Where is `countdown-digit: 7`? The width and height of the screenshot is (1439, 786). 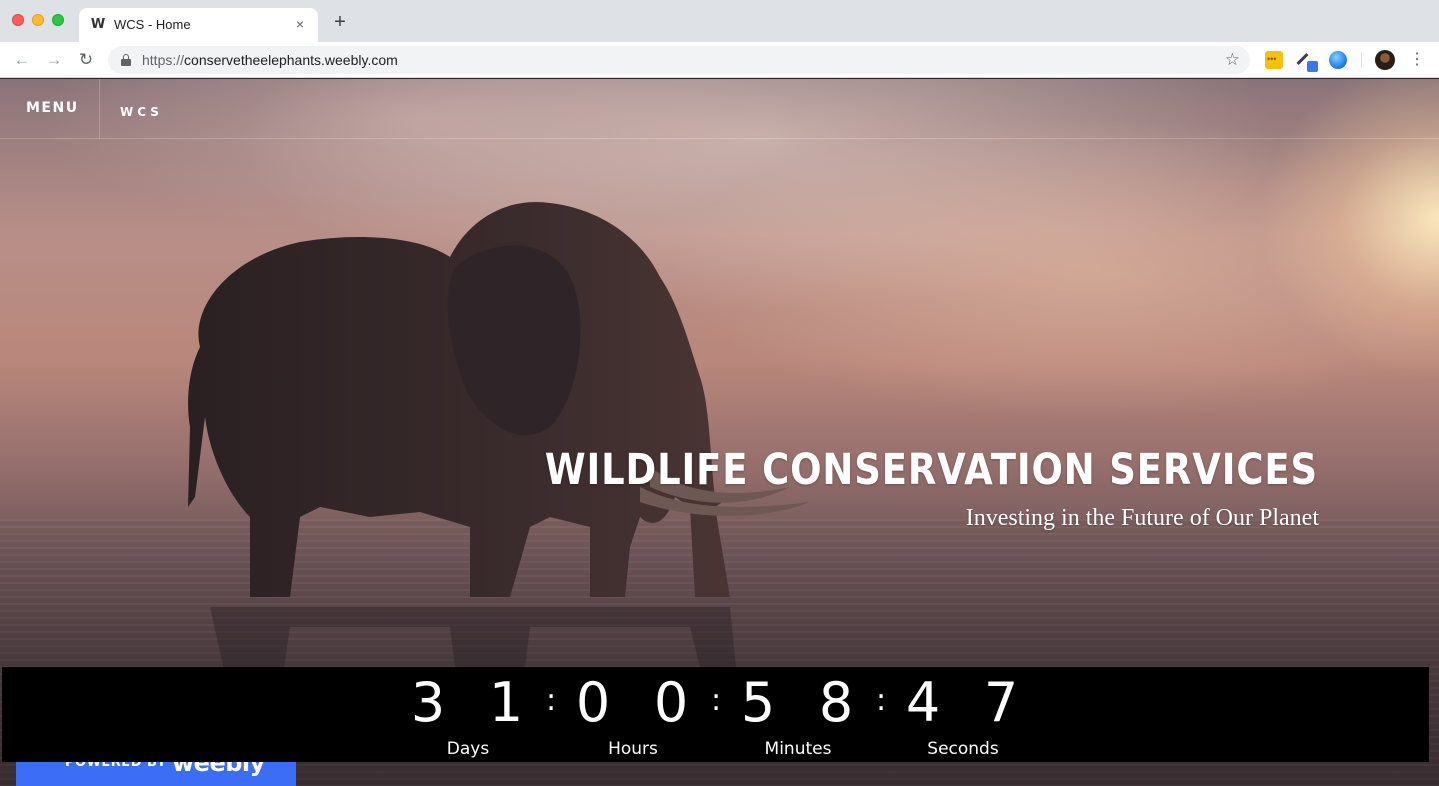 countdown-digit: 7 is located at coordinates (1001, 702).